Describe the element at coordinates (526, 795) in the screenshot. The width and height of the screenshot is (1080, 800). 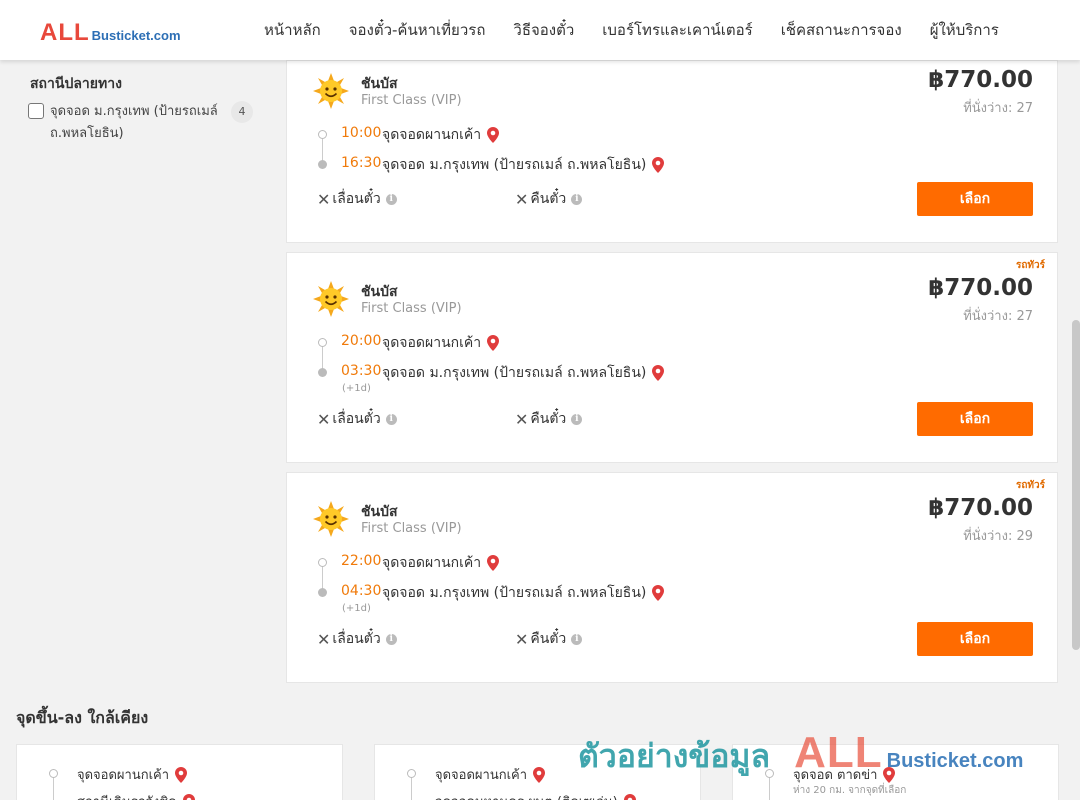
I see `nearby-stop-label: จุดจอดมหานคร ผษต (ติดเซเว่น)` at that location.